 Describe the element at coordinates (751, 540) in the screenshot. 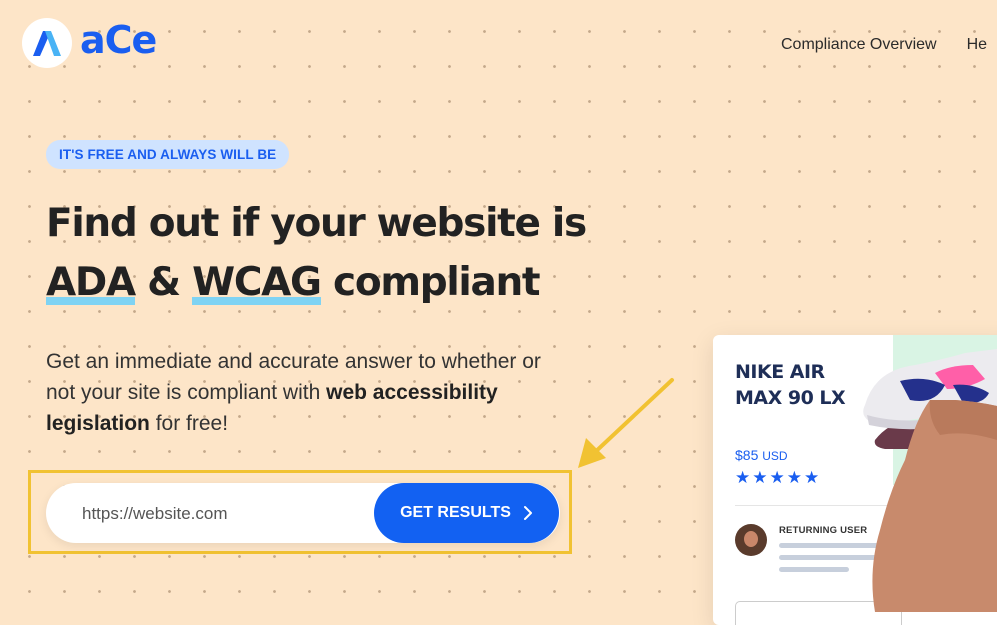

I see `avatar` at that location.